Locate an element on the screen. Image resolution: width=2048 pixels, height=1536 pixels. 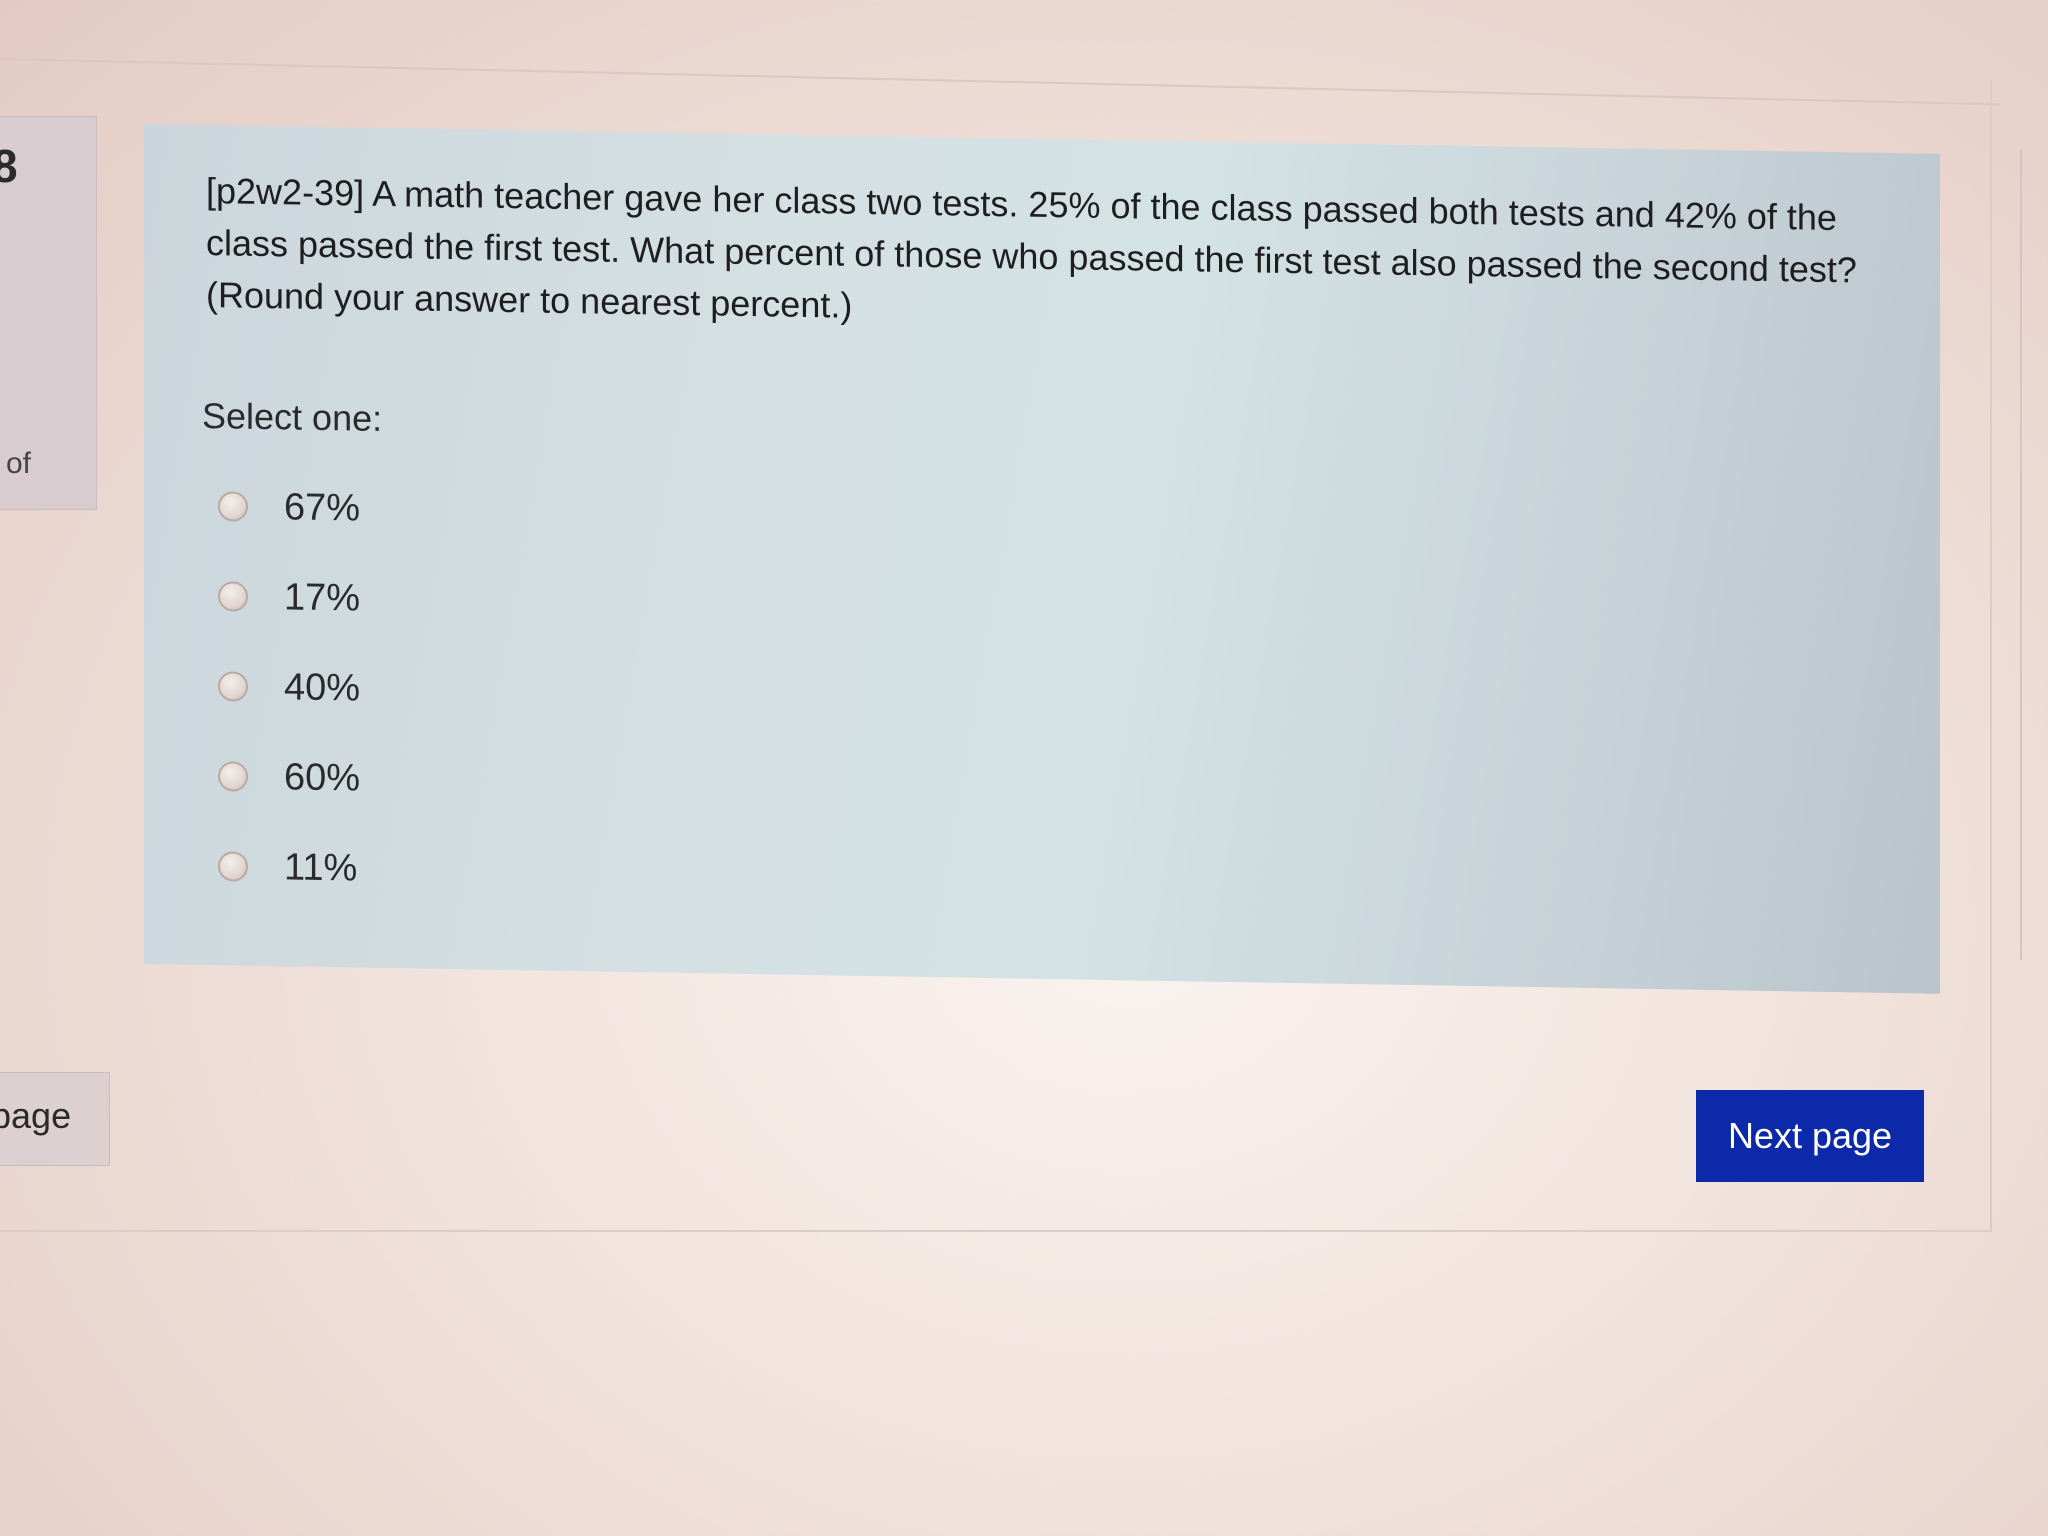
answer-option-label: 17% is located at coordinates (322, 598).